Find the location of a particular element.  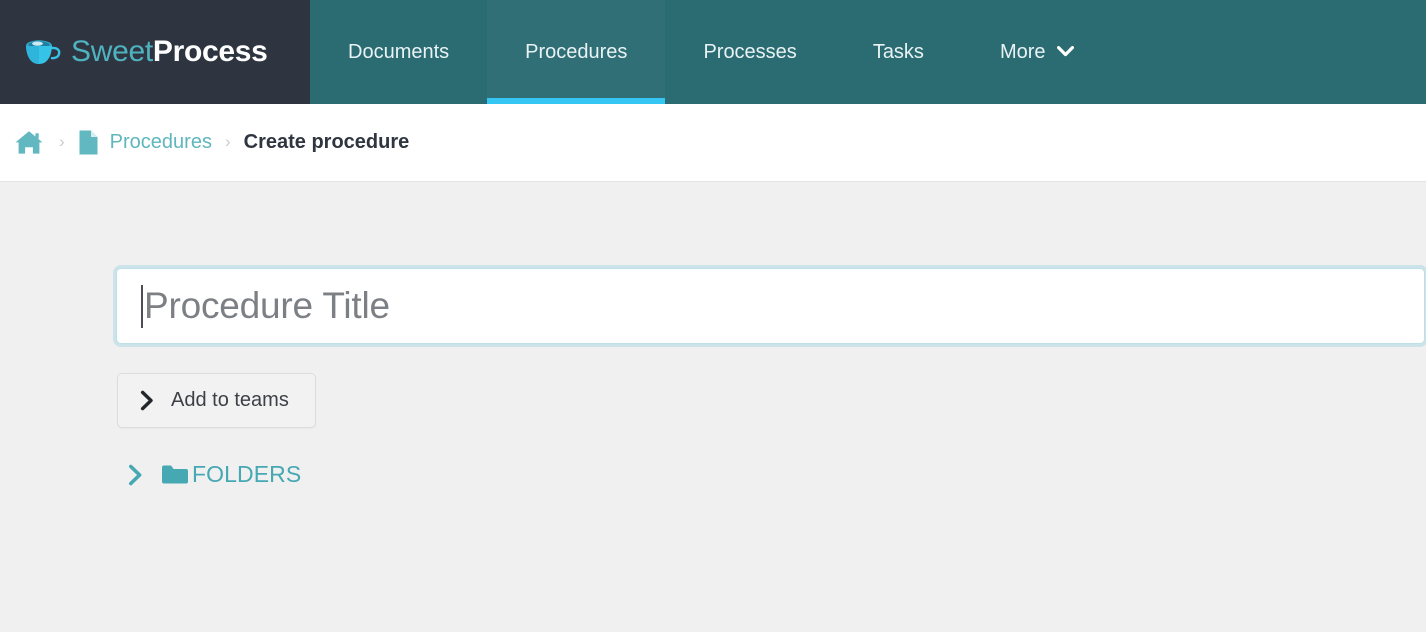

breadcrumb-current: Create procedure is located at coordinates (327, 142).